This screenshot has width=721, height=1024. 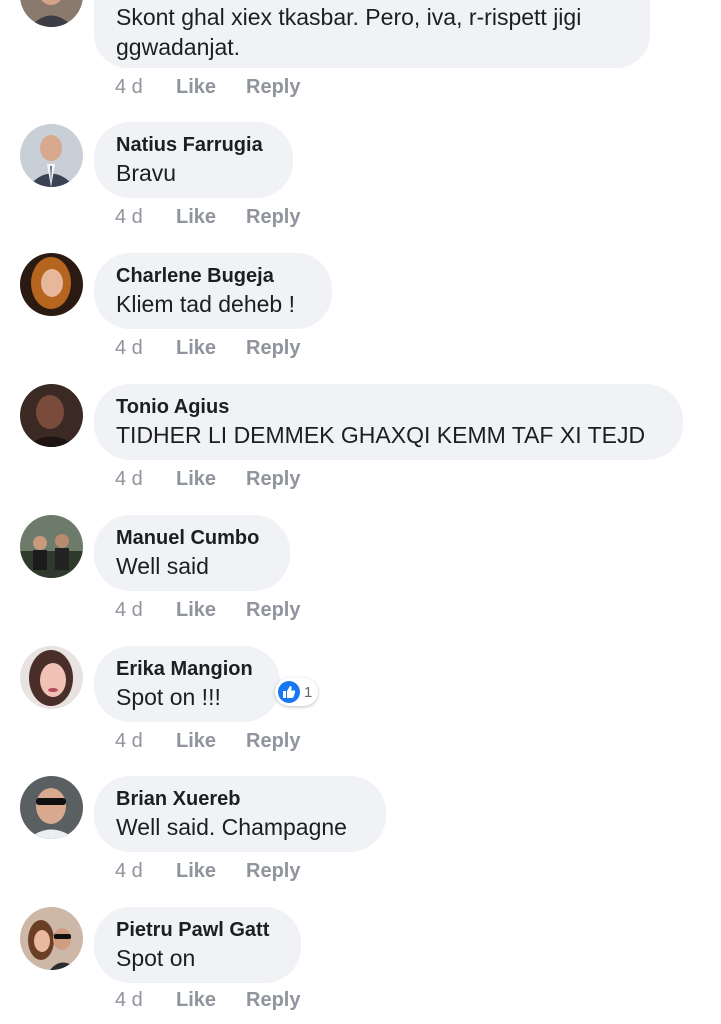 What do you see at coordinates (308, 692) in the screenshot?
I see `reaction-count: 1` at bounding box center [308, 692].